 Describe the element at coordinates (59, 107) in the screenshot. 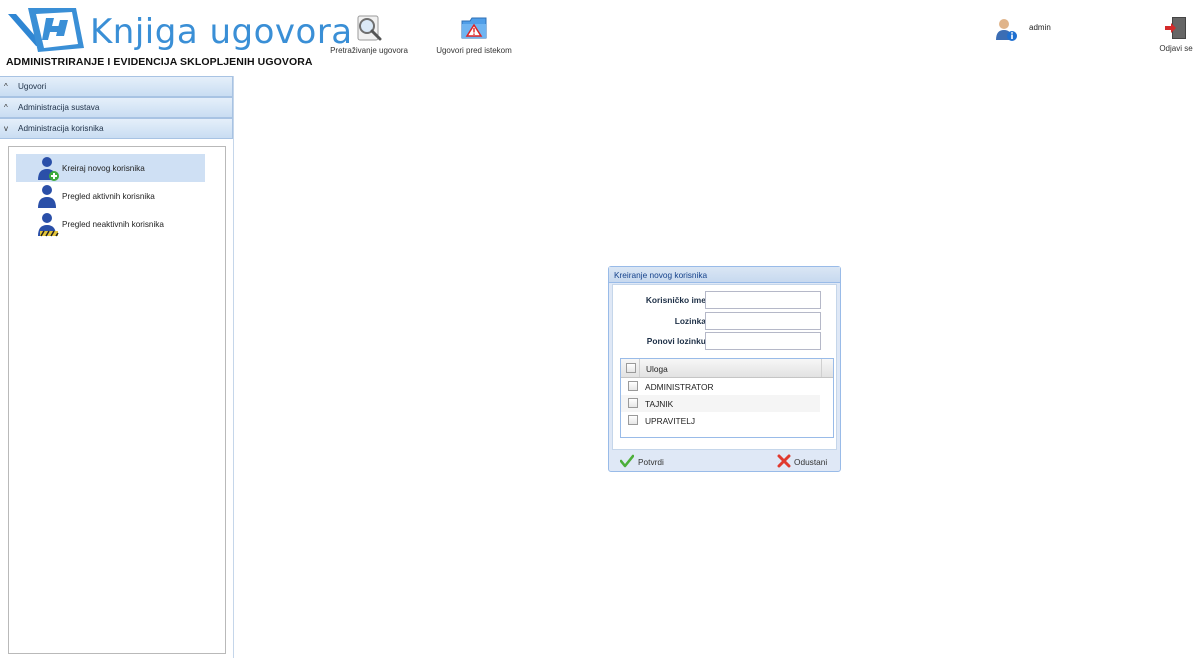

I see `accordion-label: Administracija sustava` at that location.